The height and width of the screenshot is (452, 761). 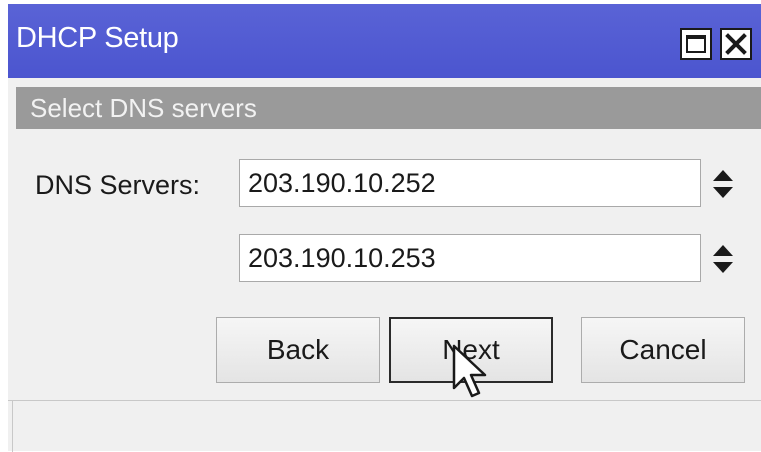 What do you see at coordinates (12, 426) in the screenshot?
I see `status-bar-divider` at bounding box center [12, 426].